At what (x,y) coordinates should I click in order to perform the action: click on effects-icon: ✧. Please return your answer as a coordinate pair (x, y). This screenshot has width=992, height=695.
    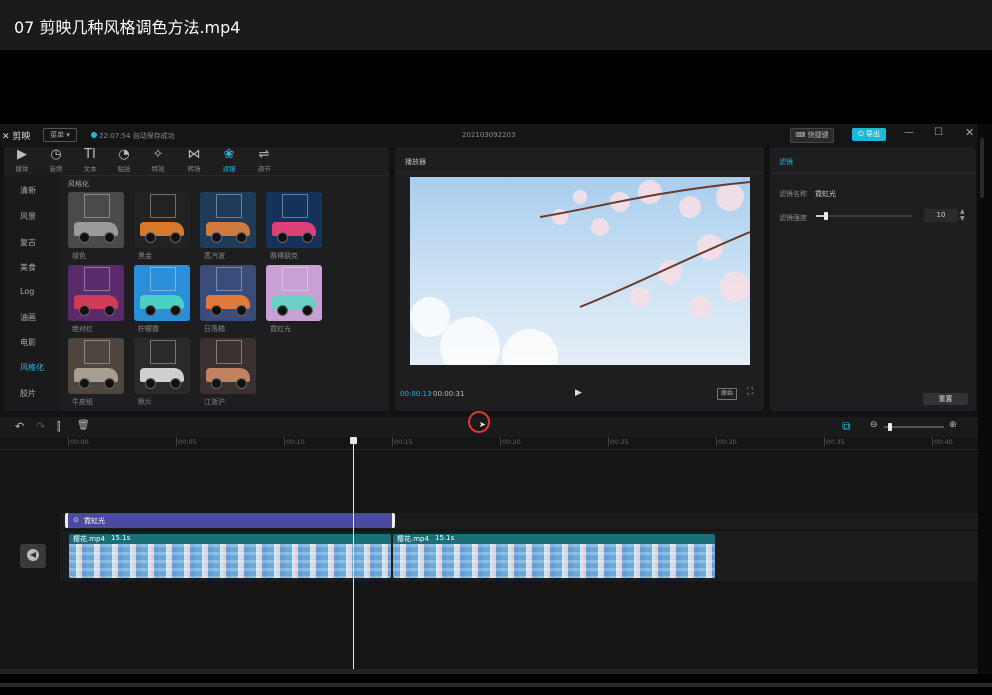
    Looking at the image, I should click on (158, 154).